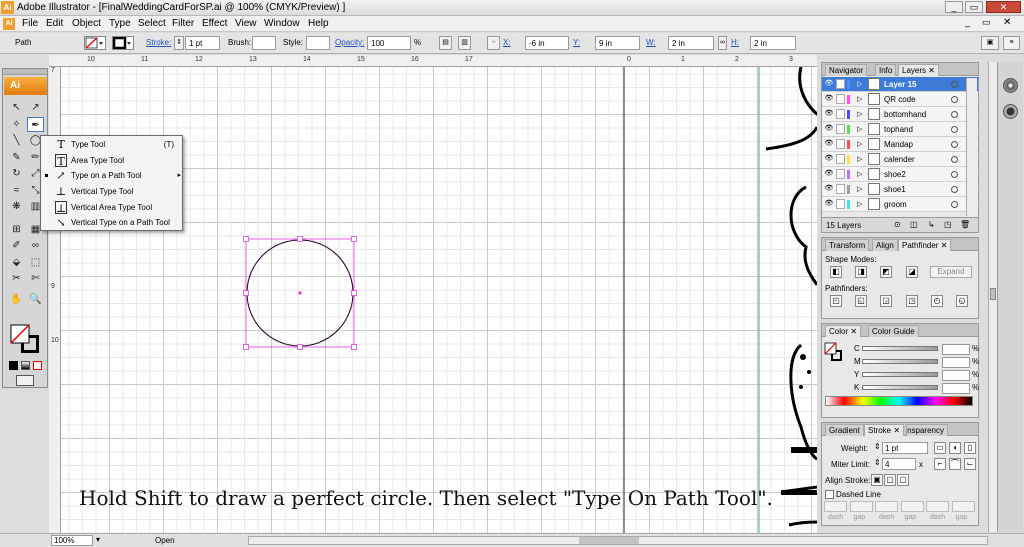  What do you see at coordinates (547, 43) in the screenshot?
I see `x-field: -6 in` at bounding box center [547, 43].